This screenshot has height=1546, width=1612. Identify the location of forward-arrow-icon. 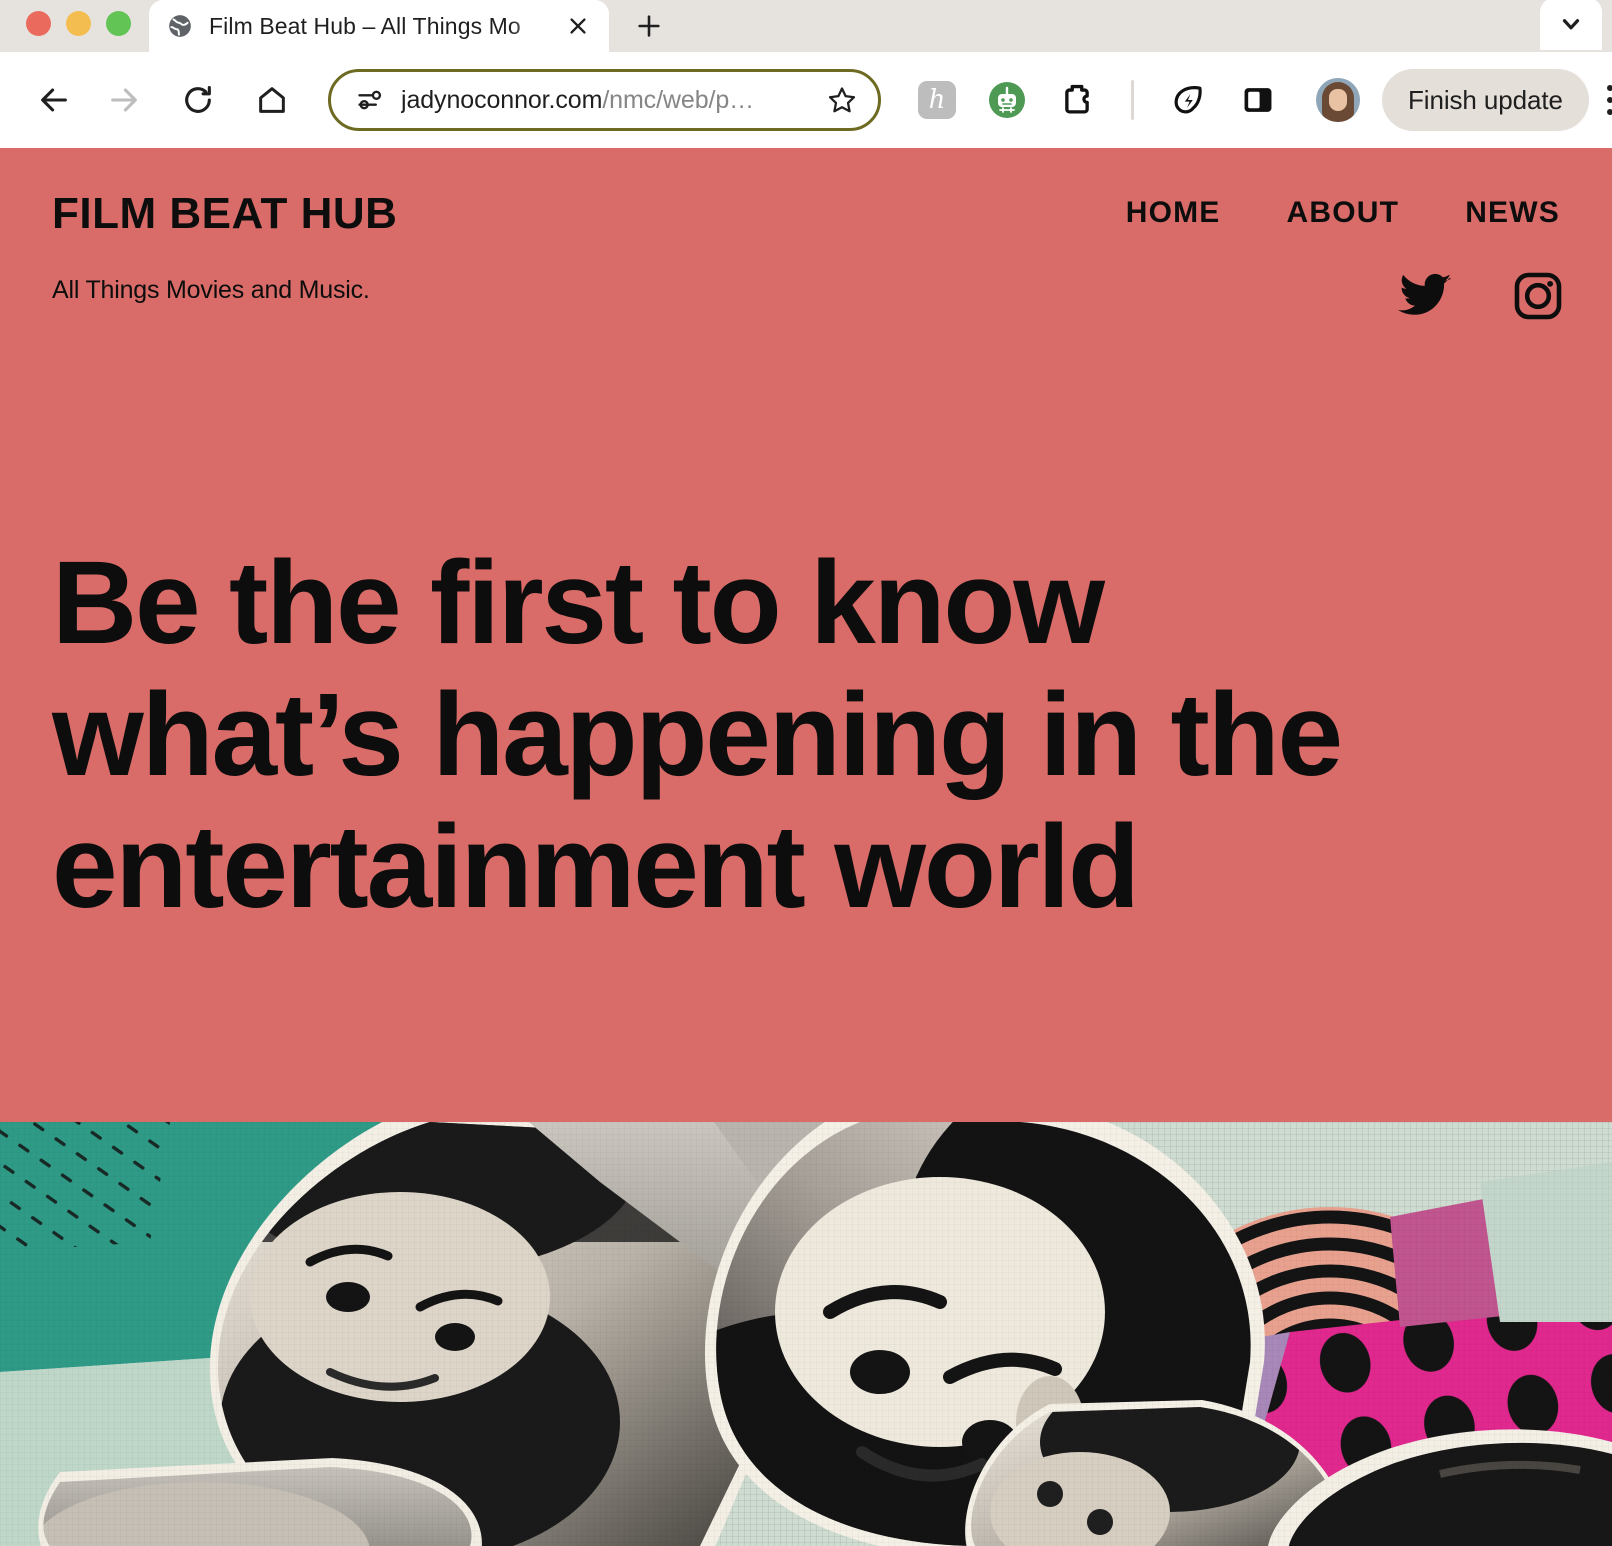
(124, 100).